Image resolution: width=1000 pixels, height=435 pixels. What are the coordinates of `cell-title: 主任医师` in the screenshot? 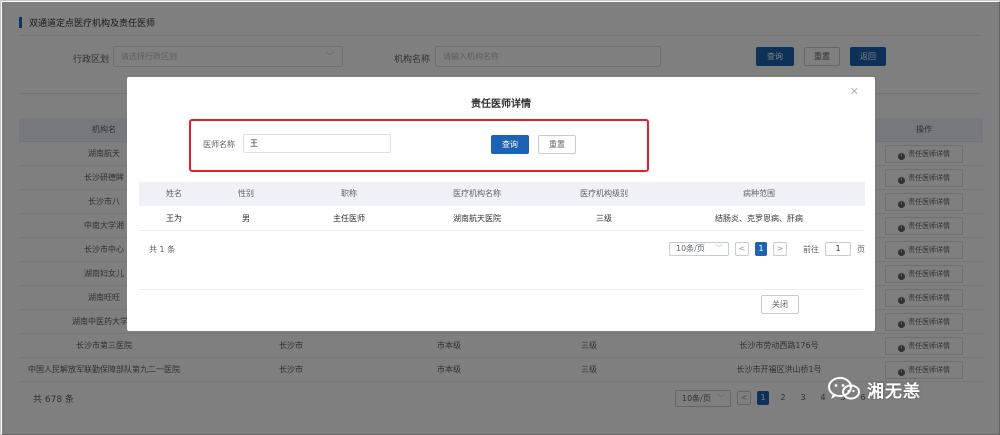 It's located at (349, 218).